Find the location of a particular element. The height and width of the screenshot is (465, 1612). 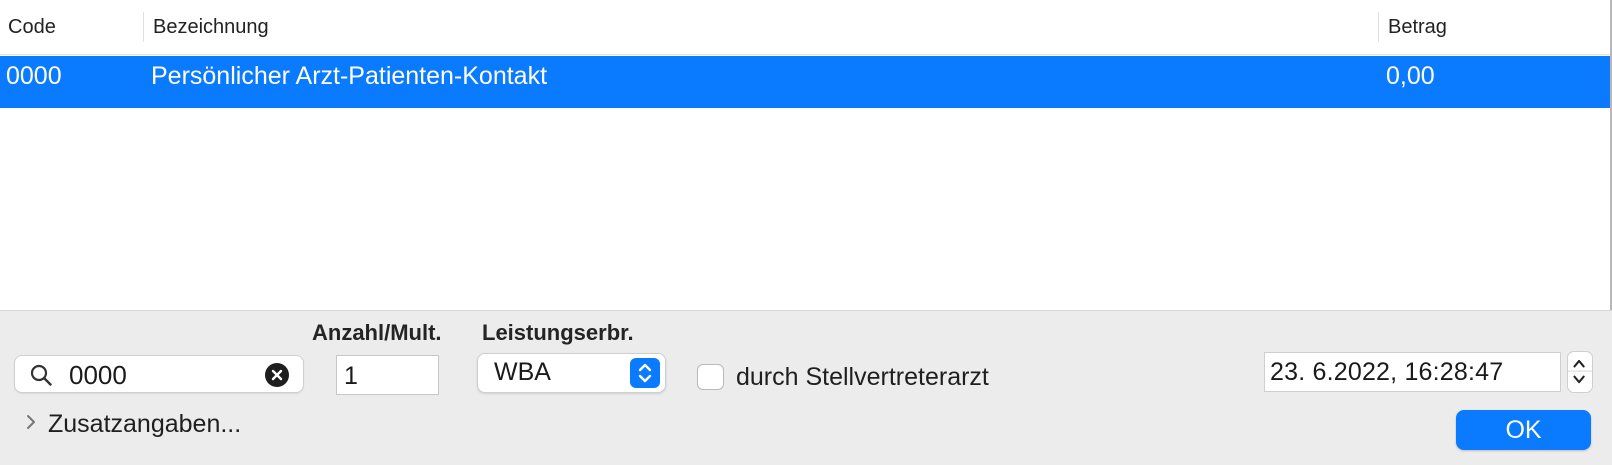

leistung-selected-value: WBA is located at coordinates (522, 372).